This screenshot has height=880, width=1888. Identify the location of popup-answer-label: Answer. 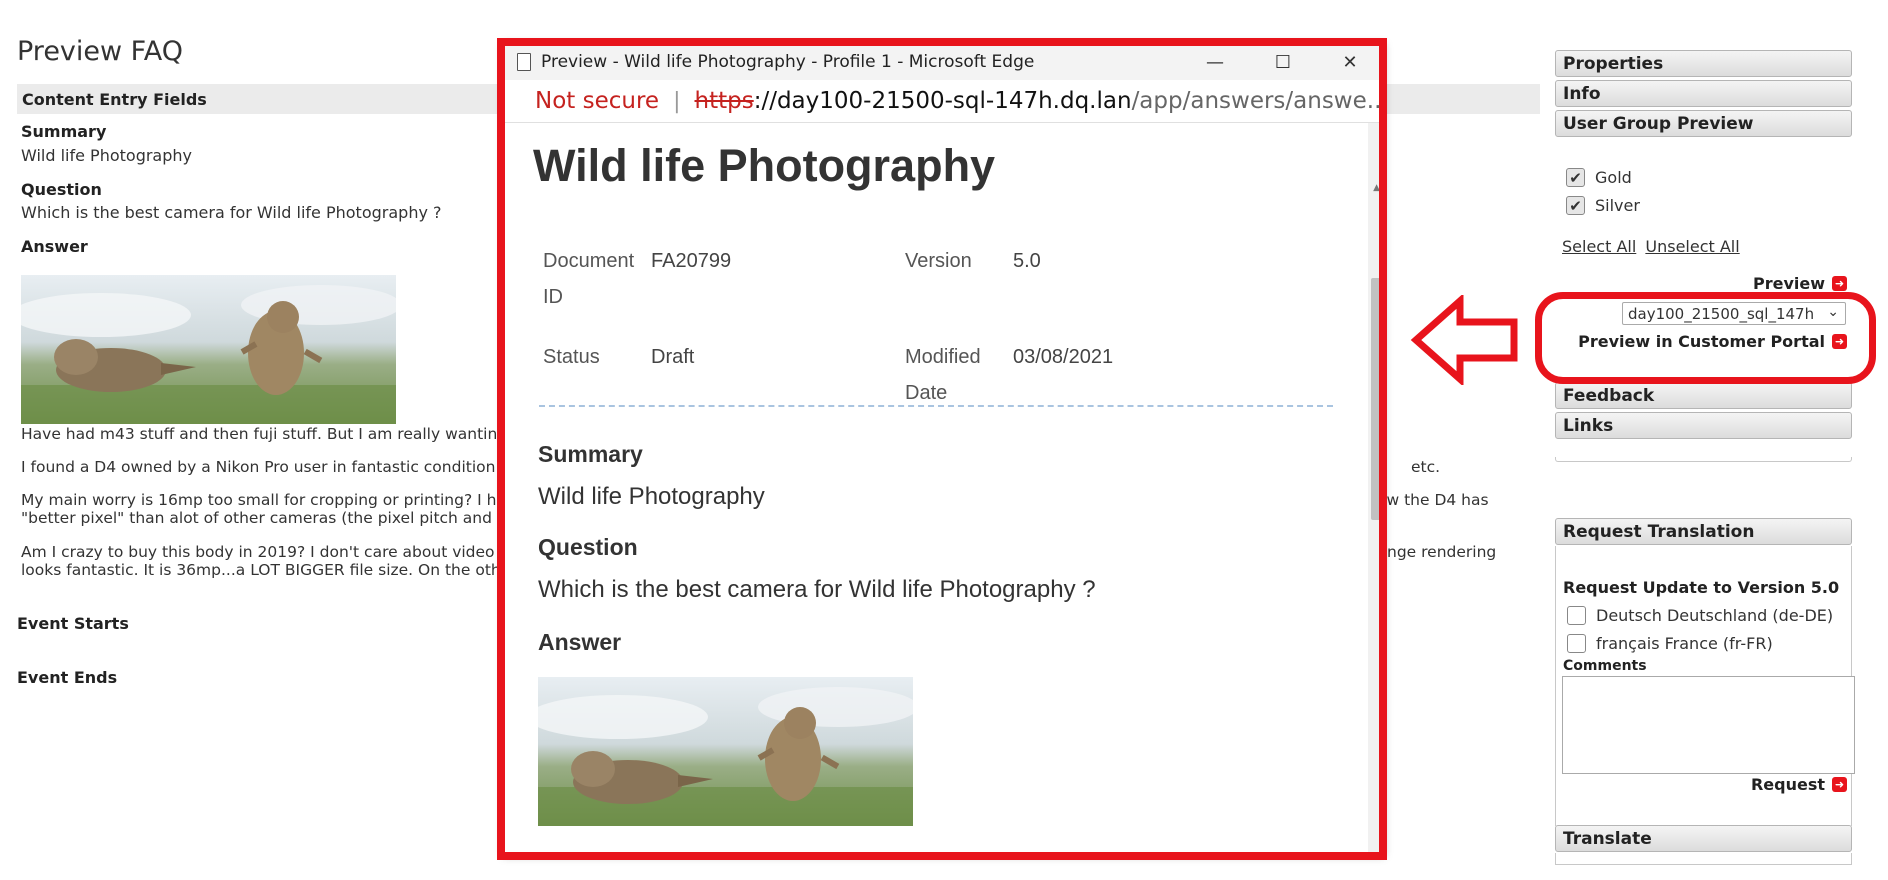
(580, 642).